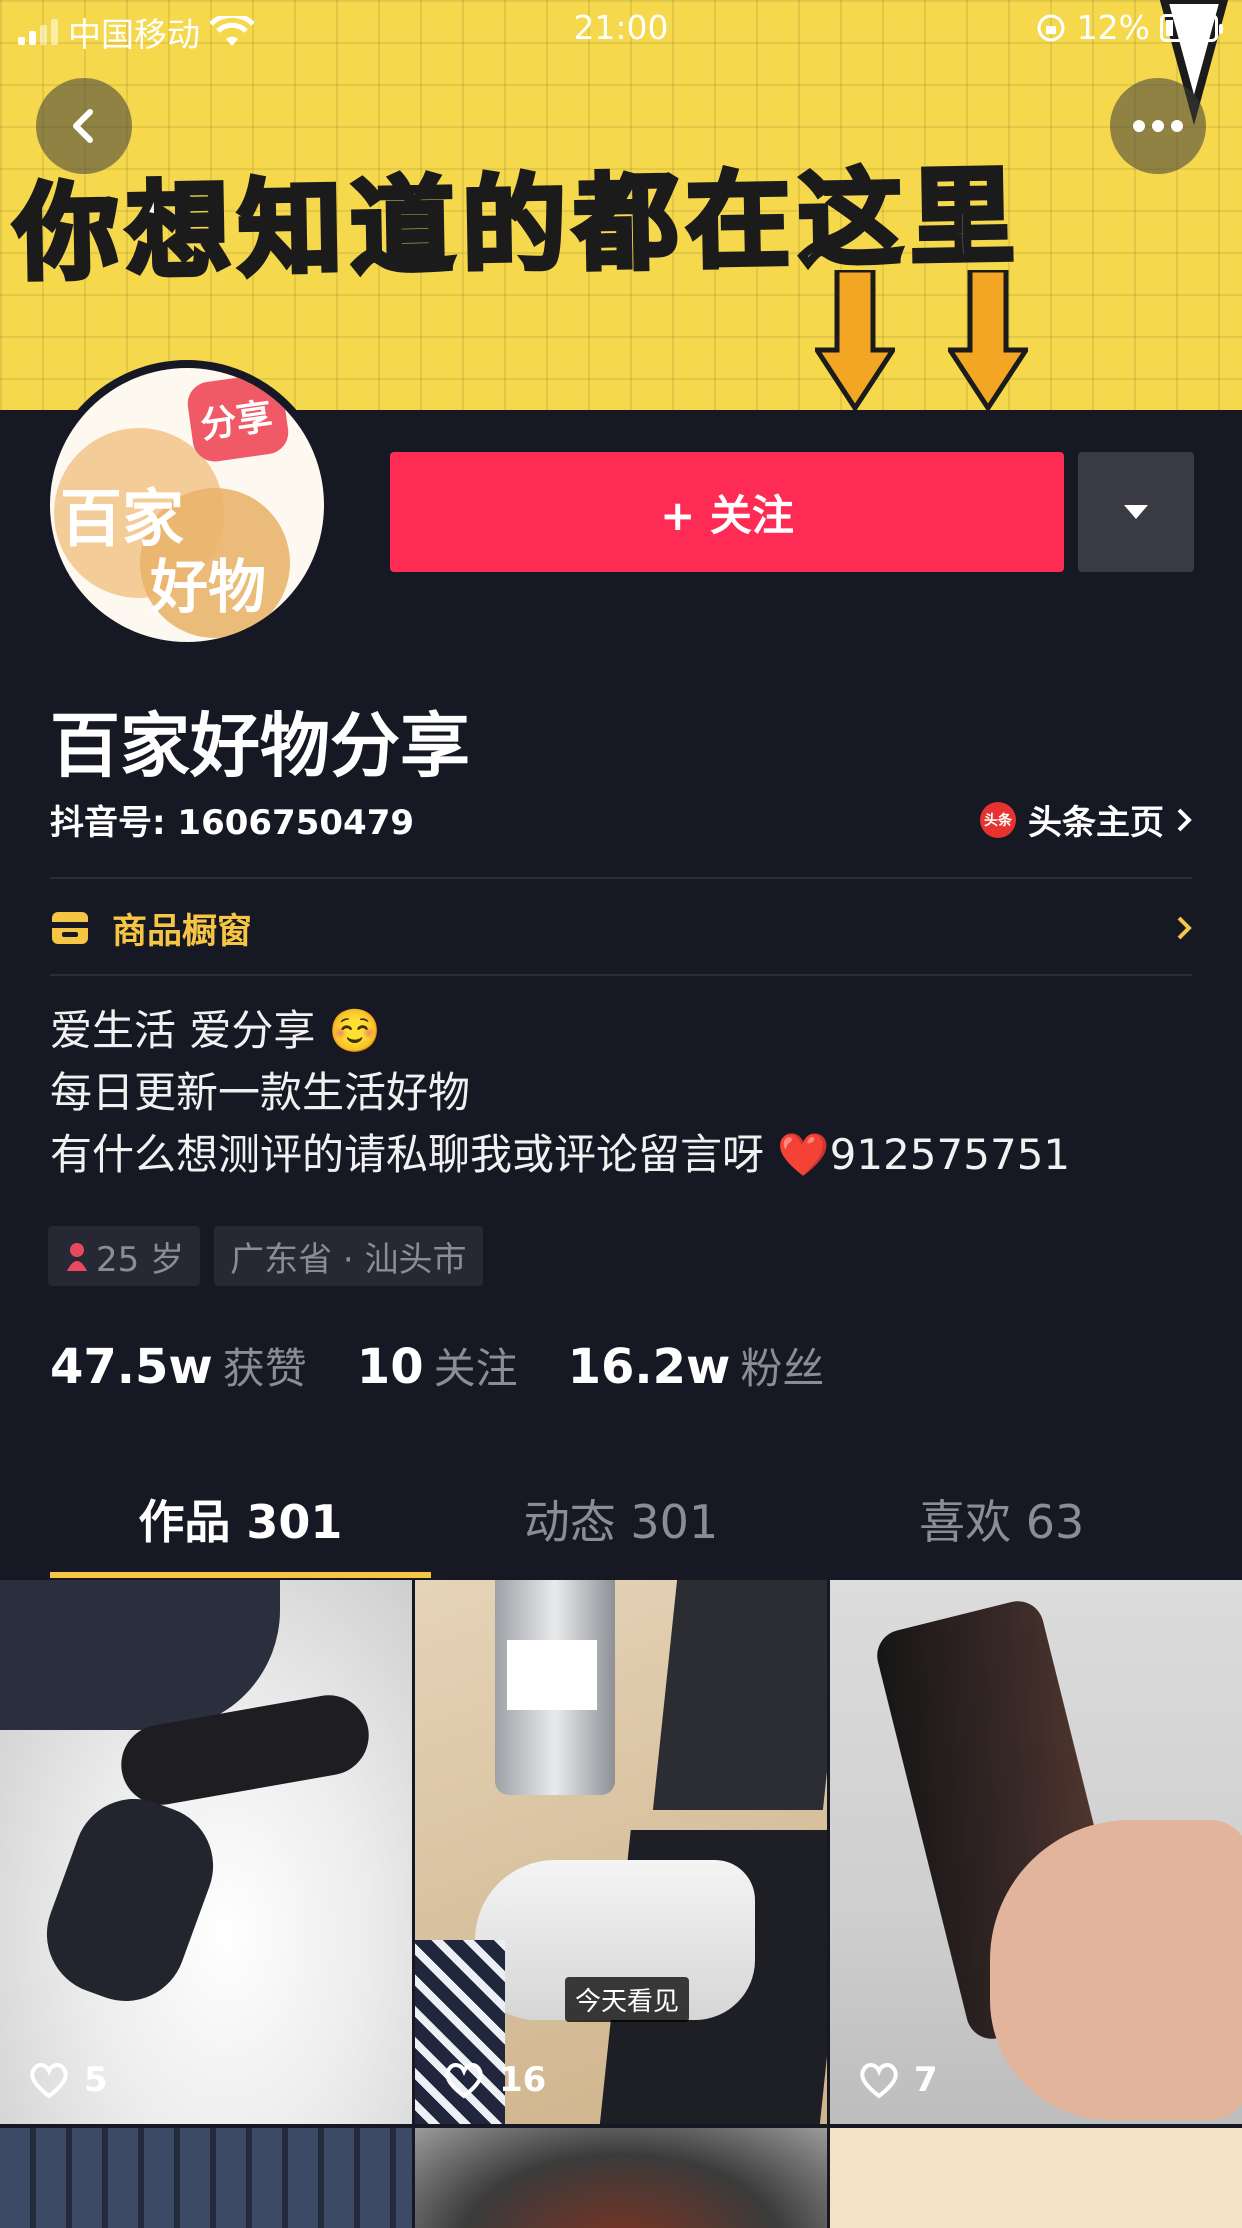 The image size is (1242, 2228). Describe the element at coordinates (727, 515) in the screenshot. I see `follow-label: + 关注` at that location.